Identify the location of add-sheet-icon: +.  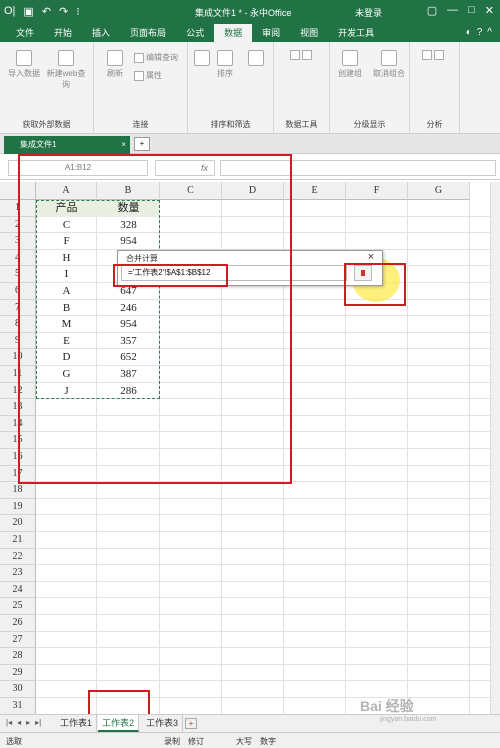
(191, 723).